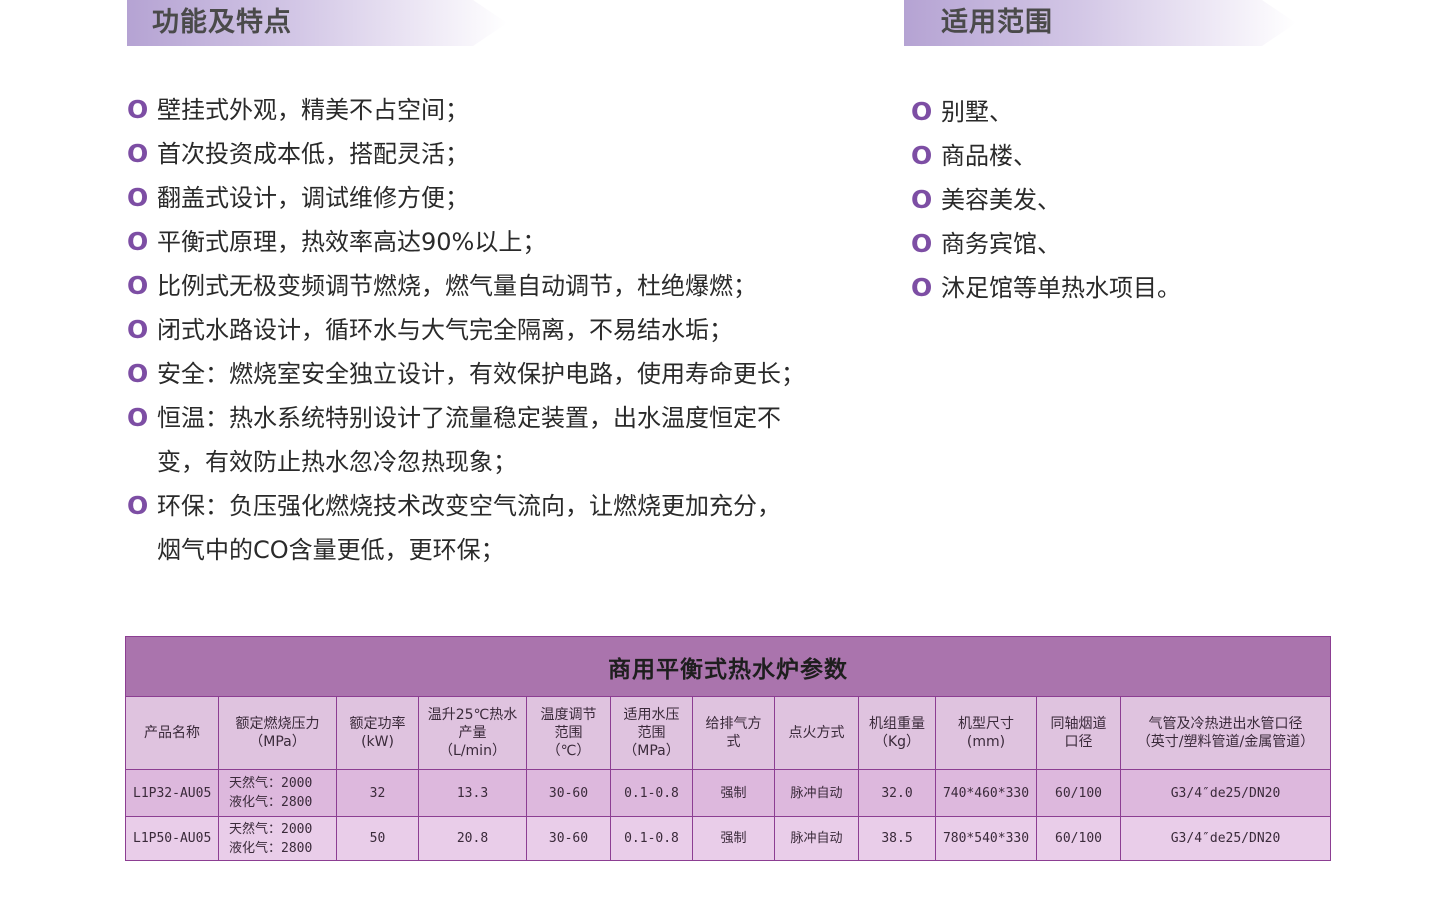 Image resolution: width=1442 pixels, height=902 pixels. Describe the element at coordinates (1121, 244) in the screenshot. I see `scope-item: O 商务宾馆、` at that location.